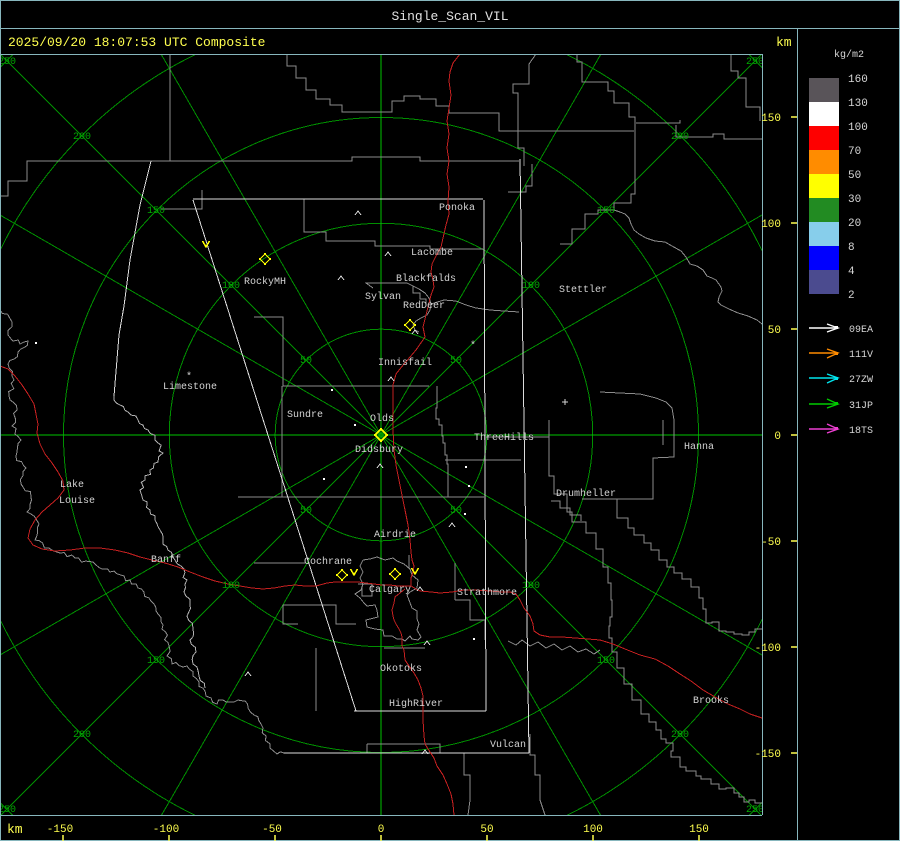 The height and width of the screenshot is (841, 900). What do you see at coordinates (382, 419) in the screenshot?
I see `svg-text: Olds` at bounding box center [382, 419].